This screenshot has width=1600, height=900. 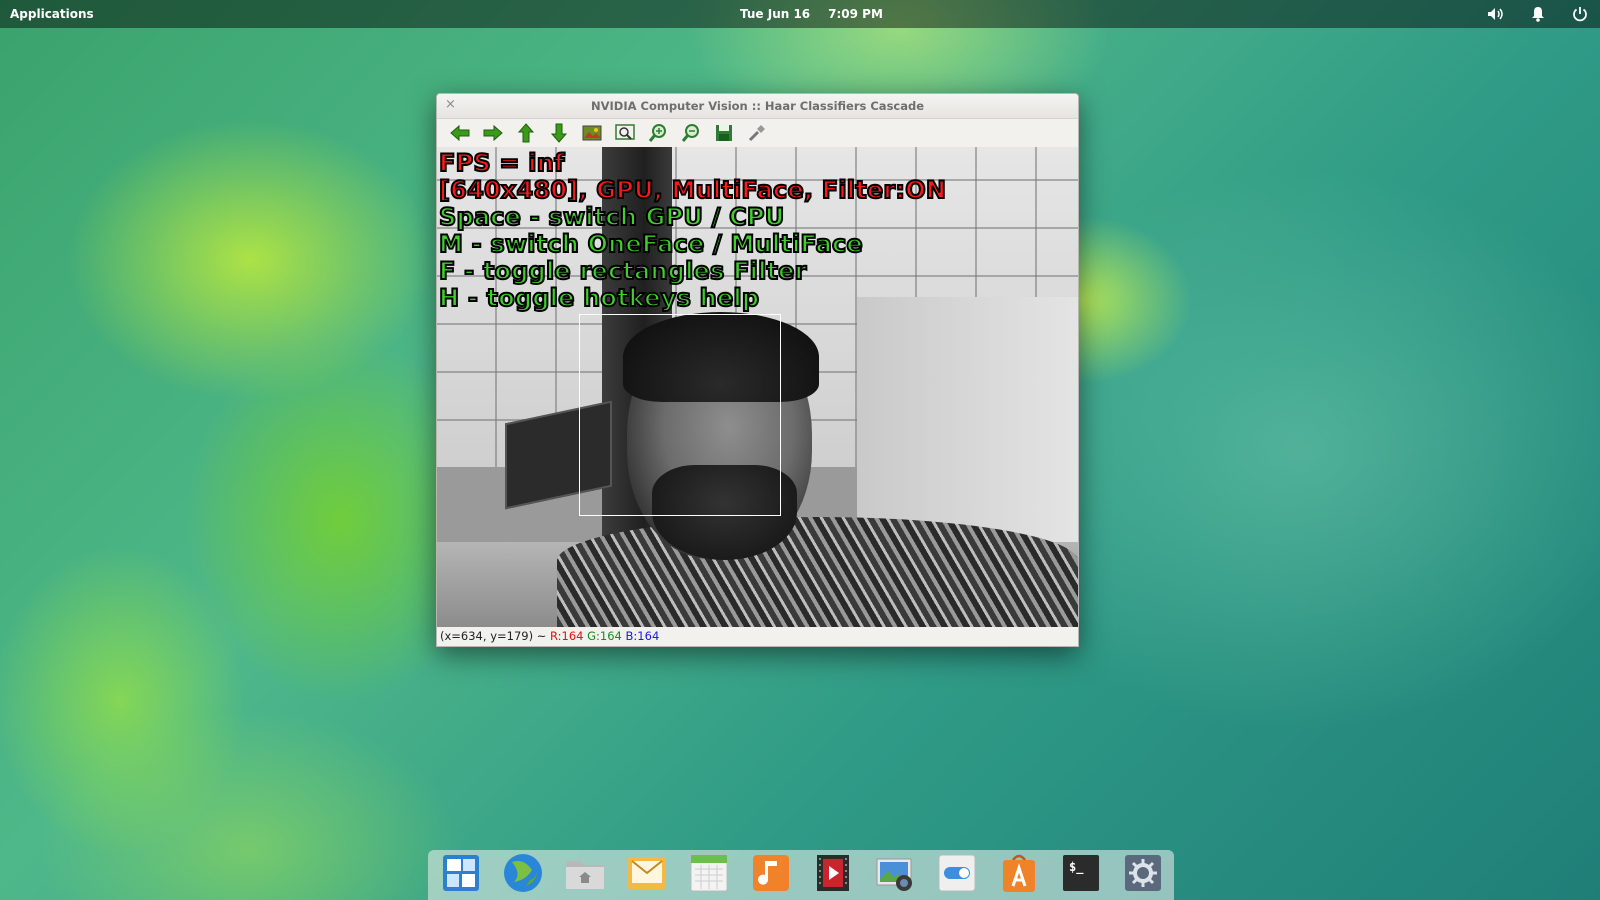 What do you see at coordinates (493, 636) in the screenshot?
I see `pixel-coords: (x=634, y=179) ~` at bounding box center [493, 636].